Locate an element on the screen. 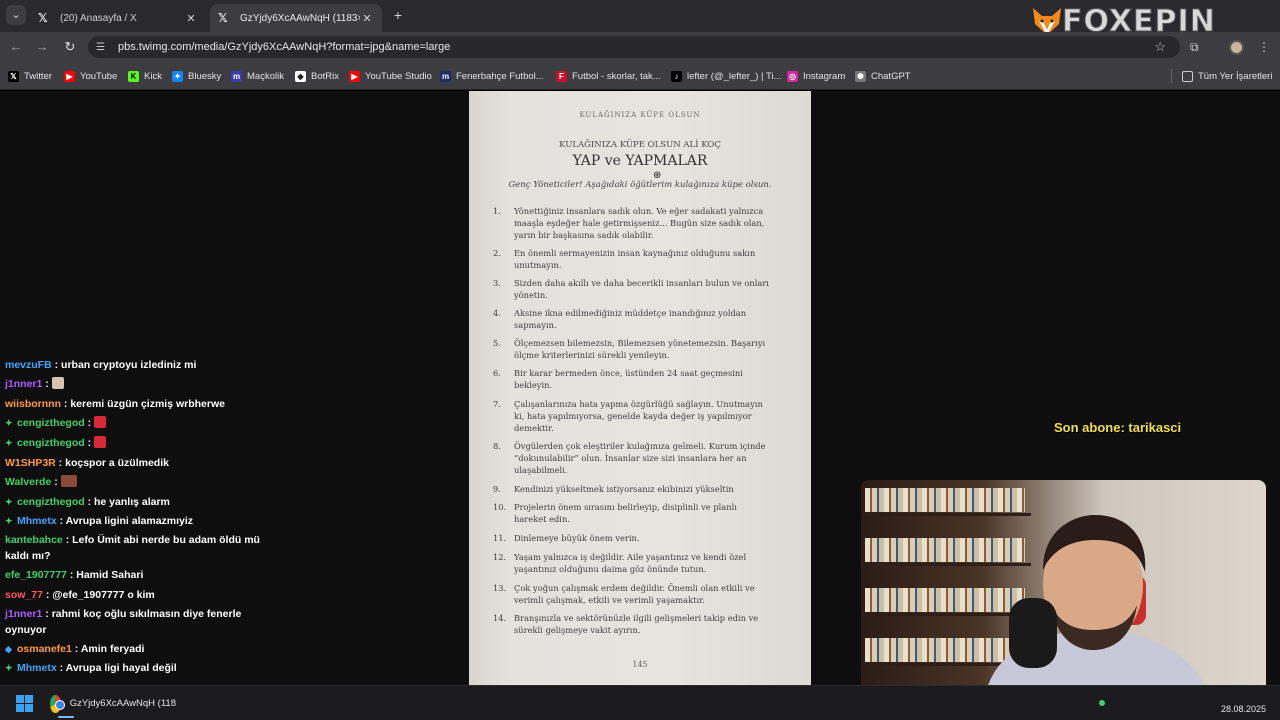  all-bookmarks-folder: Tüm Yer İşaretleri is located at coordinates (1227, 76).